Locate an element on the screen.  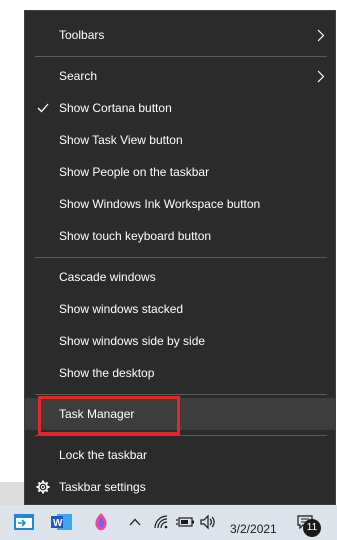
menu-item-cascade-windows: Cascade windows is located at coordinates (180, 277).